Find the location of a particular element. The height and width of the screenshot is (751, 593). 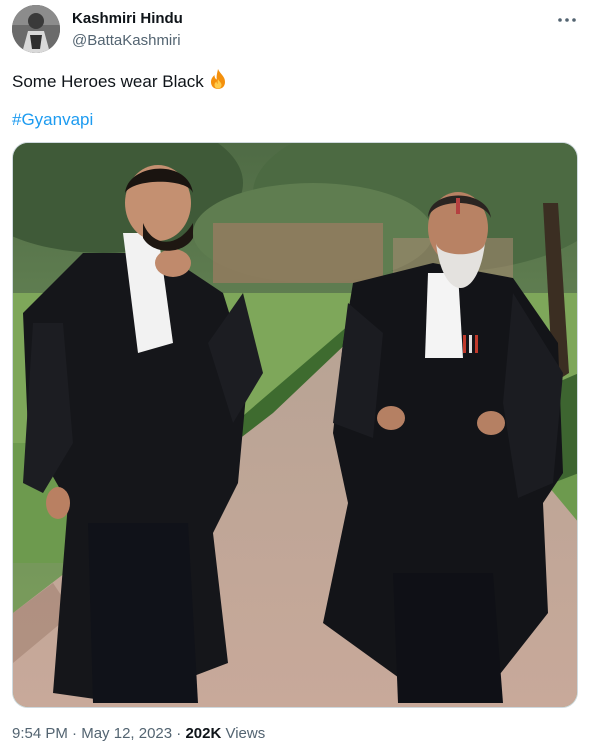

fire-icon is located at coordinates (218, 82).